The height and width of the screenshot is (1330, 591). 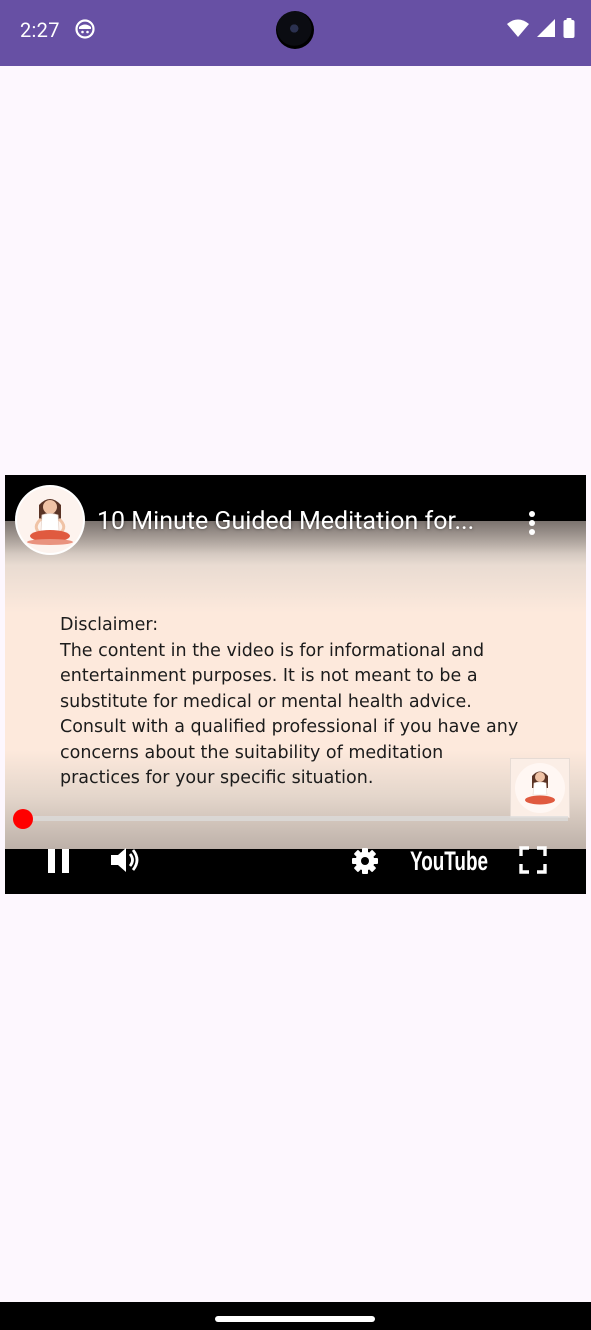 I want to click on settings-button, so click(x=365, y=862).